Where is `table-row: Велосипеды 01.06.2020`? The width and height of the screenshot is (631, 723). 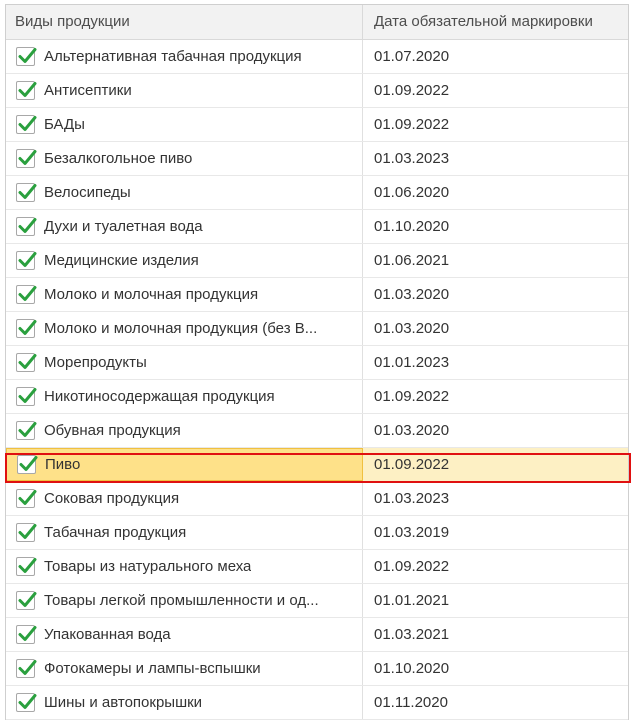
table-row: Велосипеды 01.06.2020 is located at coordinates (317, 193).